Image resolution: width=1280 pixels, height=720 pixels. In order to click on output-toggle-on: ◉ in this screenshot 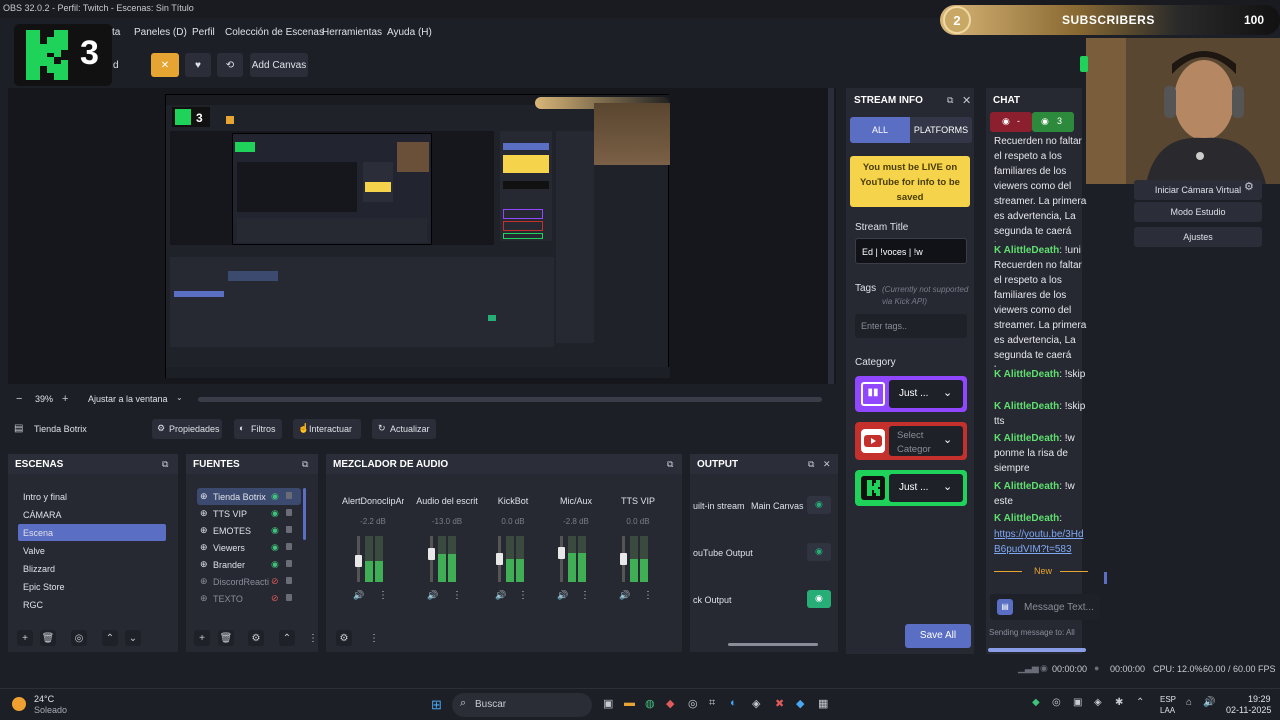, I will do `click(819, 599)`.